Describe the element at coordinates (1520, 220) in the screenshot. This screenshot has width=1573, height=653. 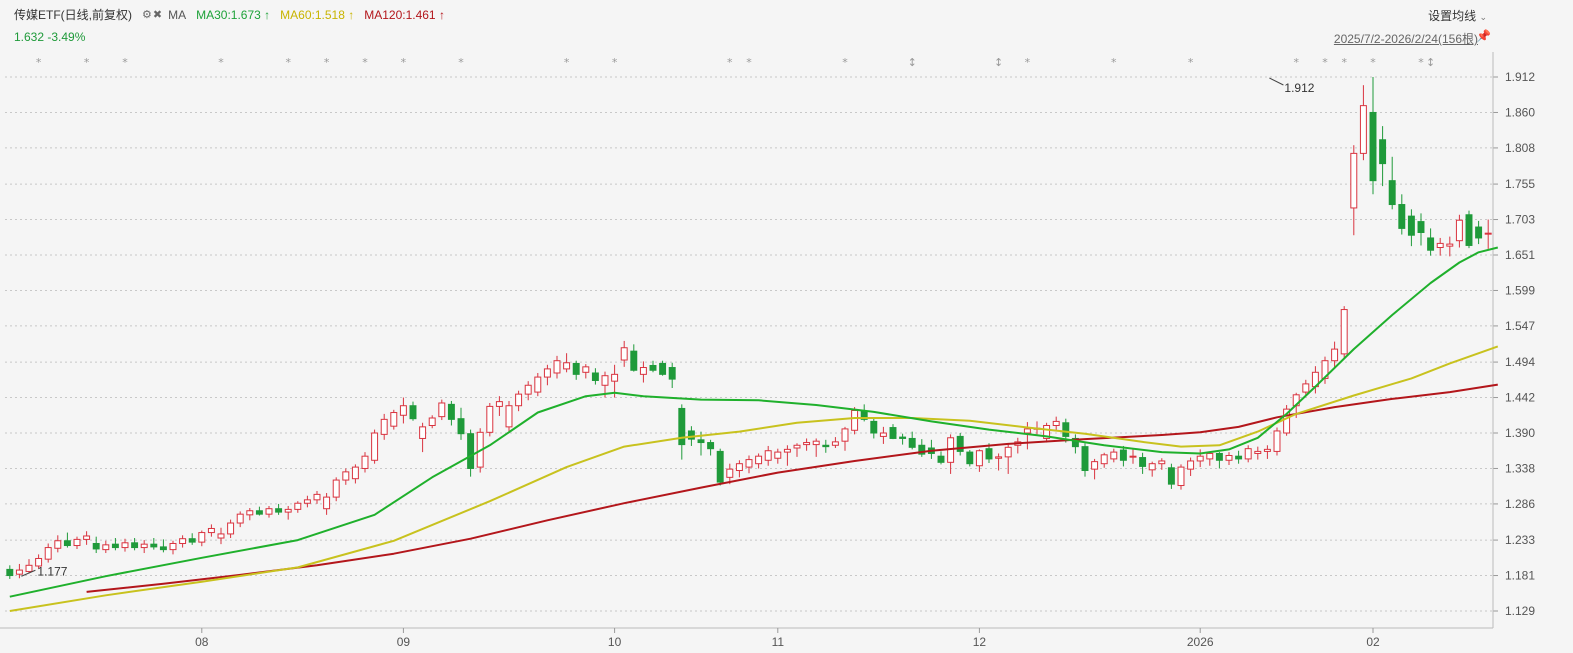
I see `y-tick-label: 1.703` at that location.